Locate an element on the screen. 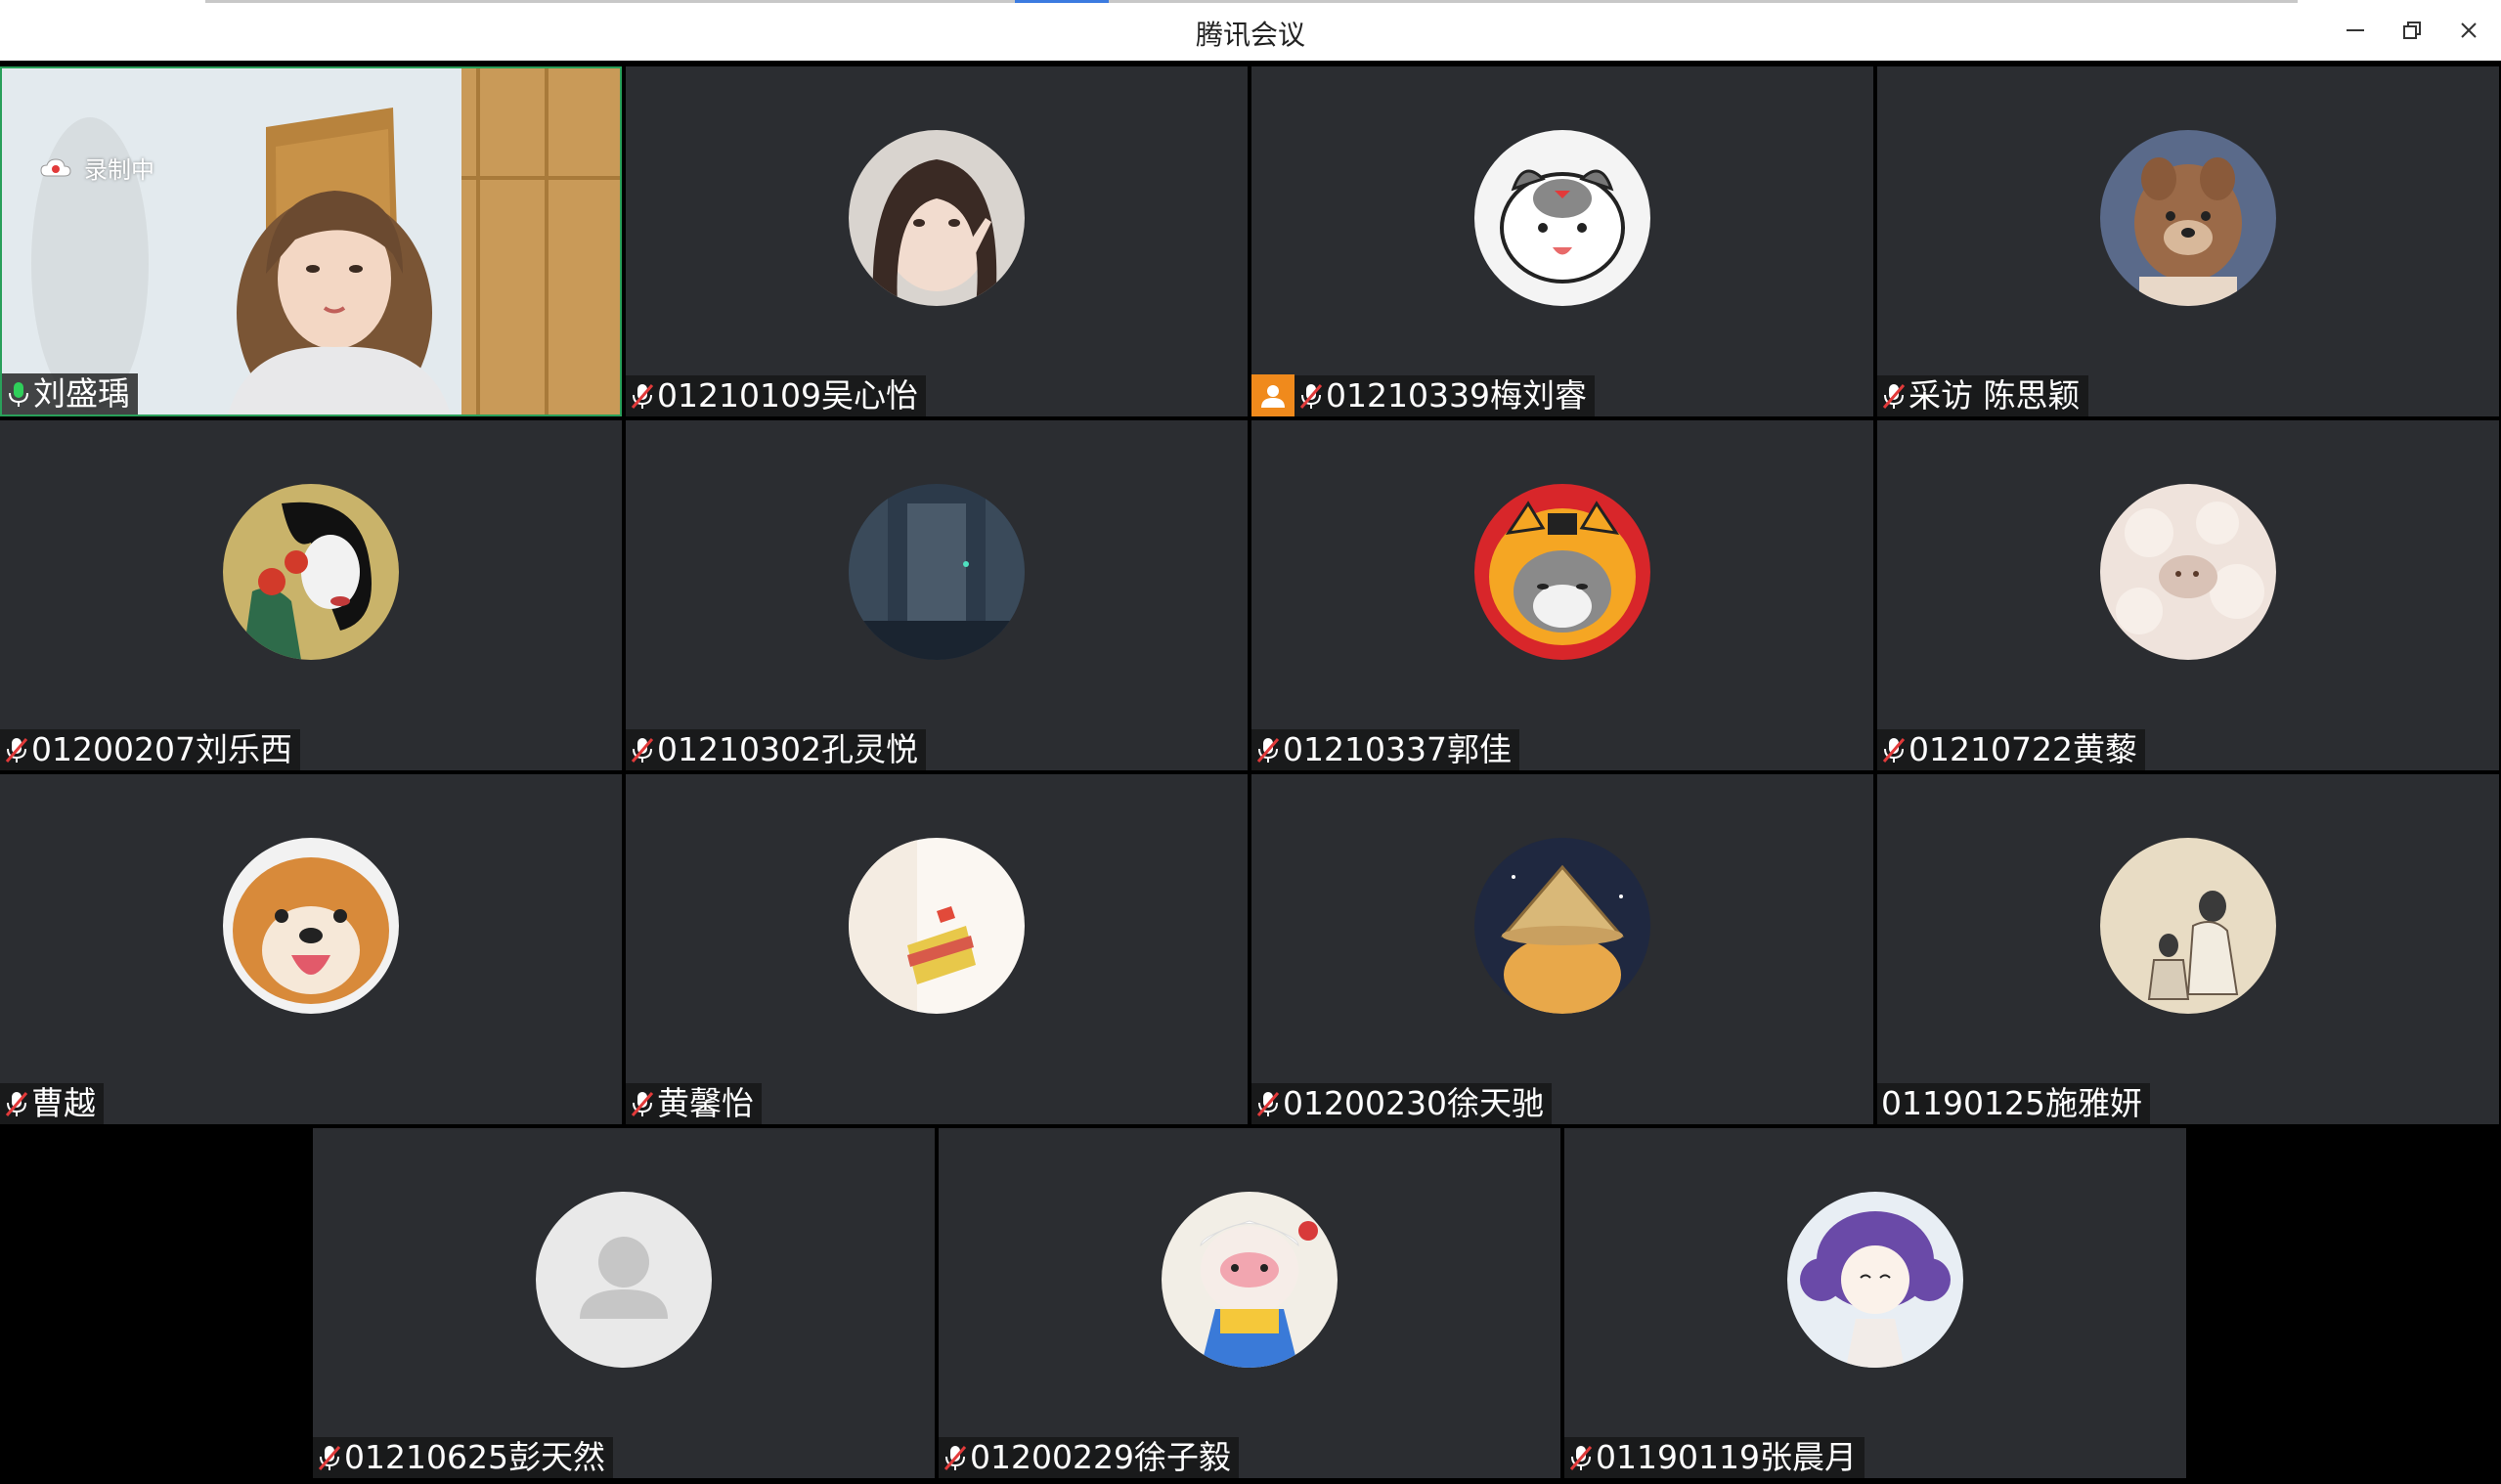  participant-nameplate: 01200230徐天驰 is located at coordinates (1401, 1103).